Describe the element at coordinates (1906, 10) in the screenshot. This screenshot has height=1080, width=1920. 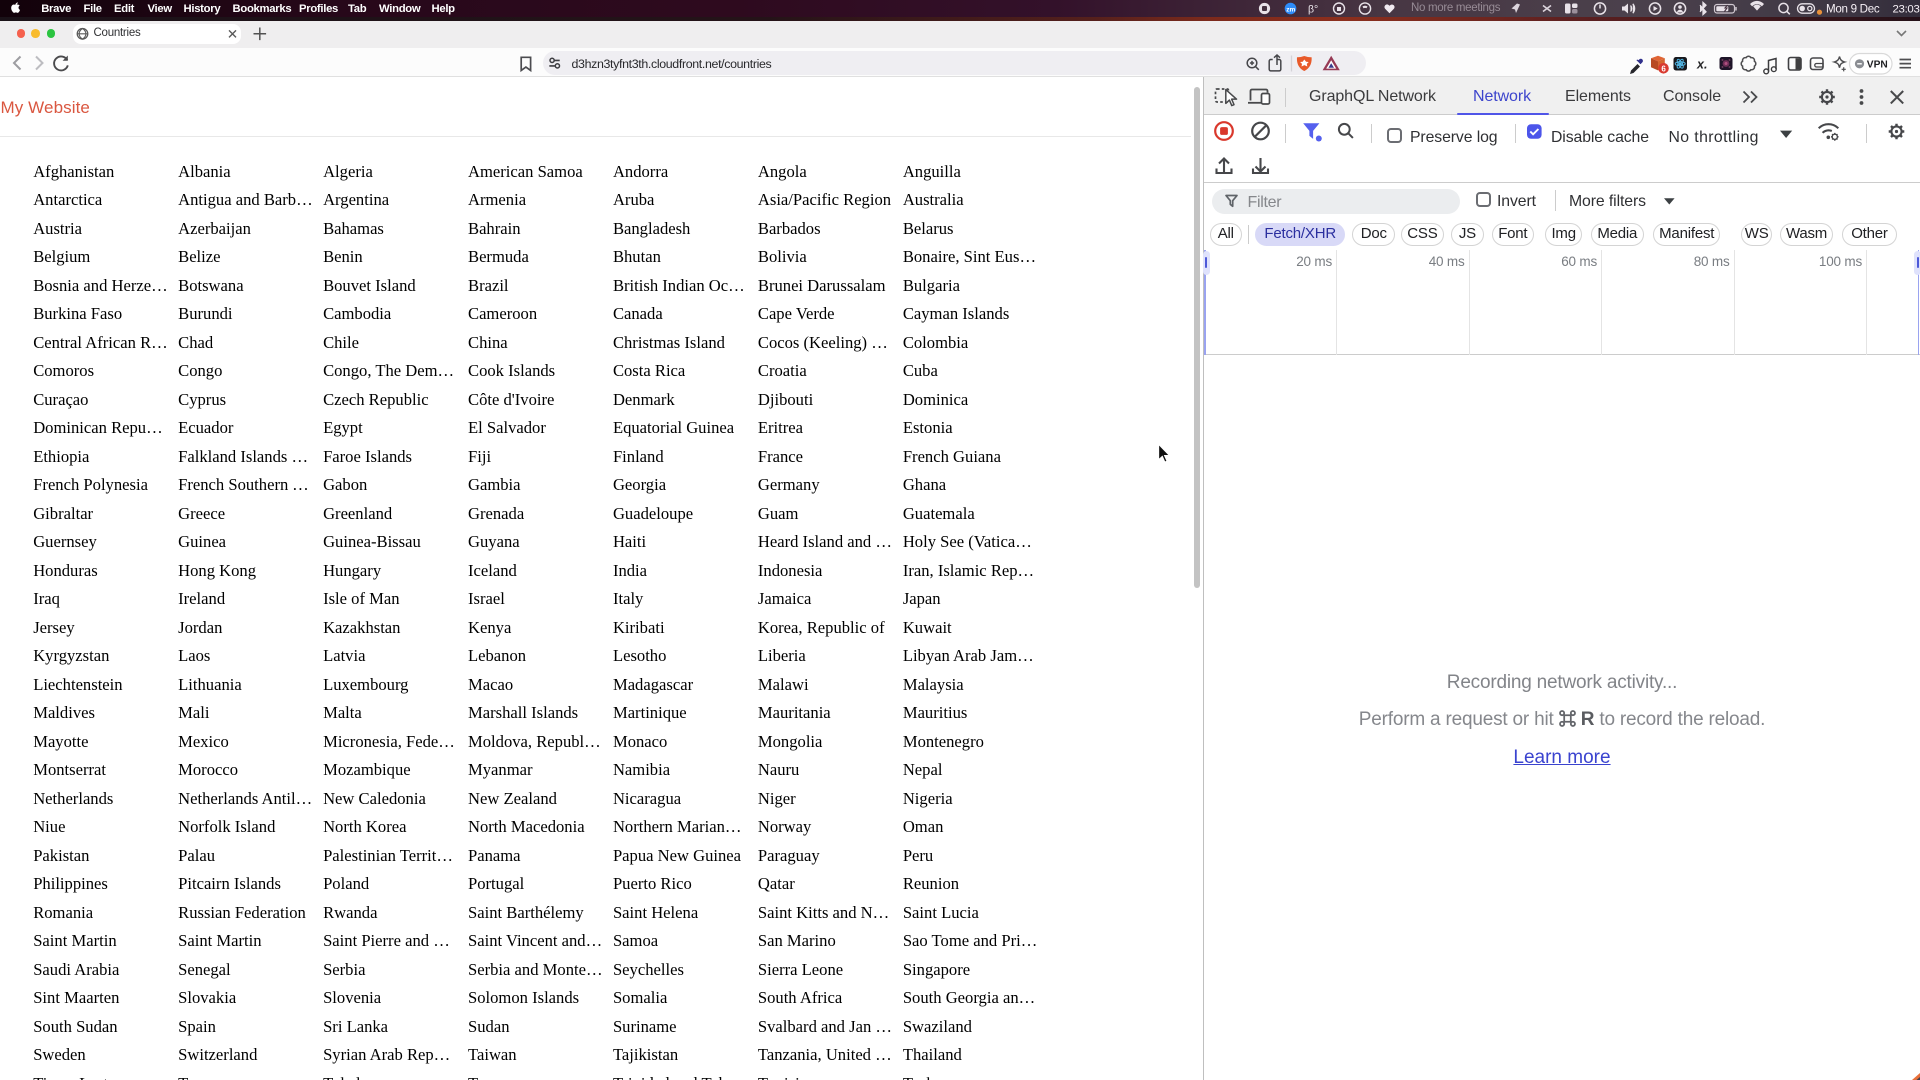
I see `svg-text: 23:03` at that location.